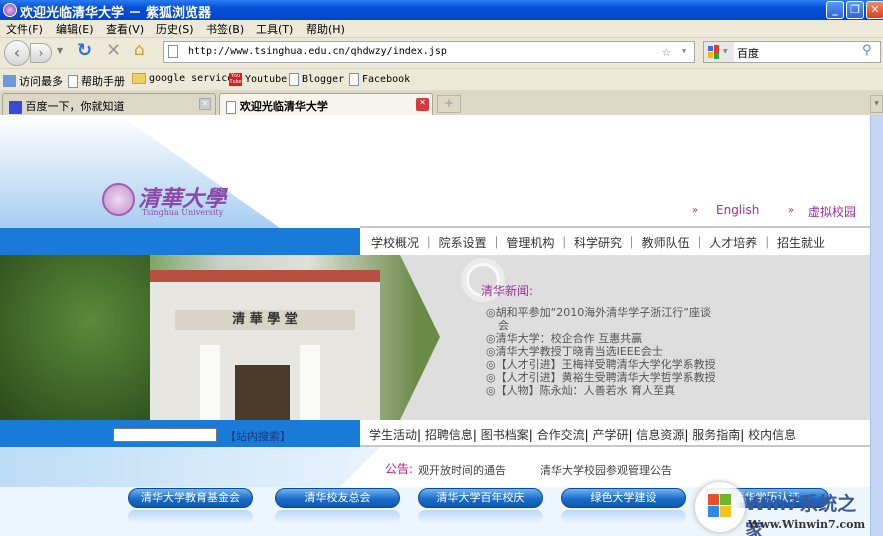 This screenshot has width=883, height=536. Describe the element at coordinates (75, 106) in the screenshot. I see `tab-label: 百度一下，你就知道` at that location.